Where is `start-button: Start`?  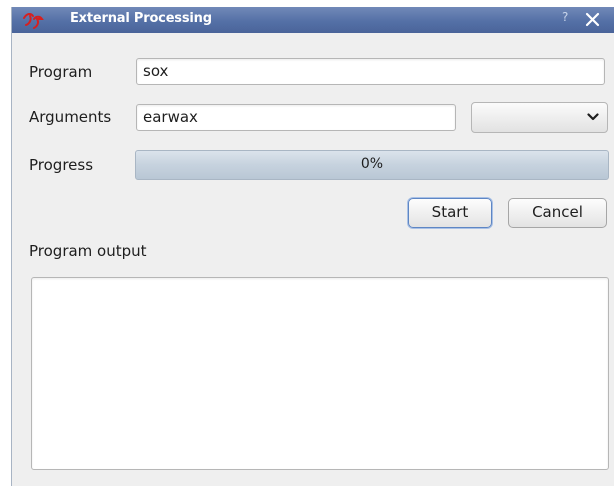 start-button: Start is located at coordinates (450, 213).